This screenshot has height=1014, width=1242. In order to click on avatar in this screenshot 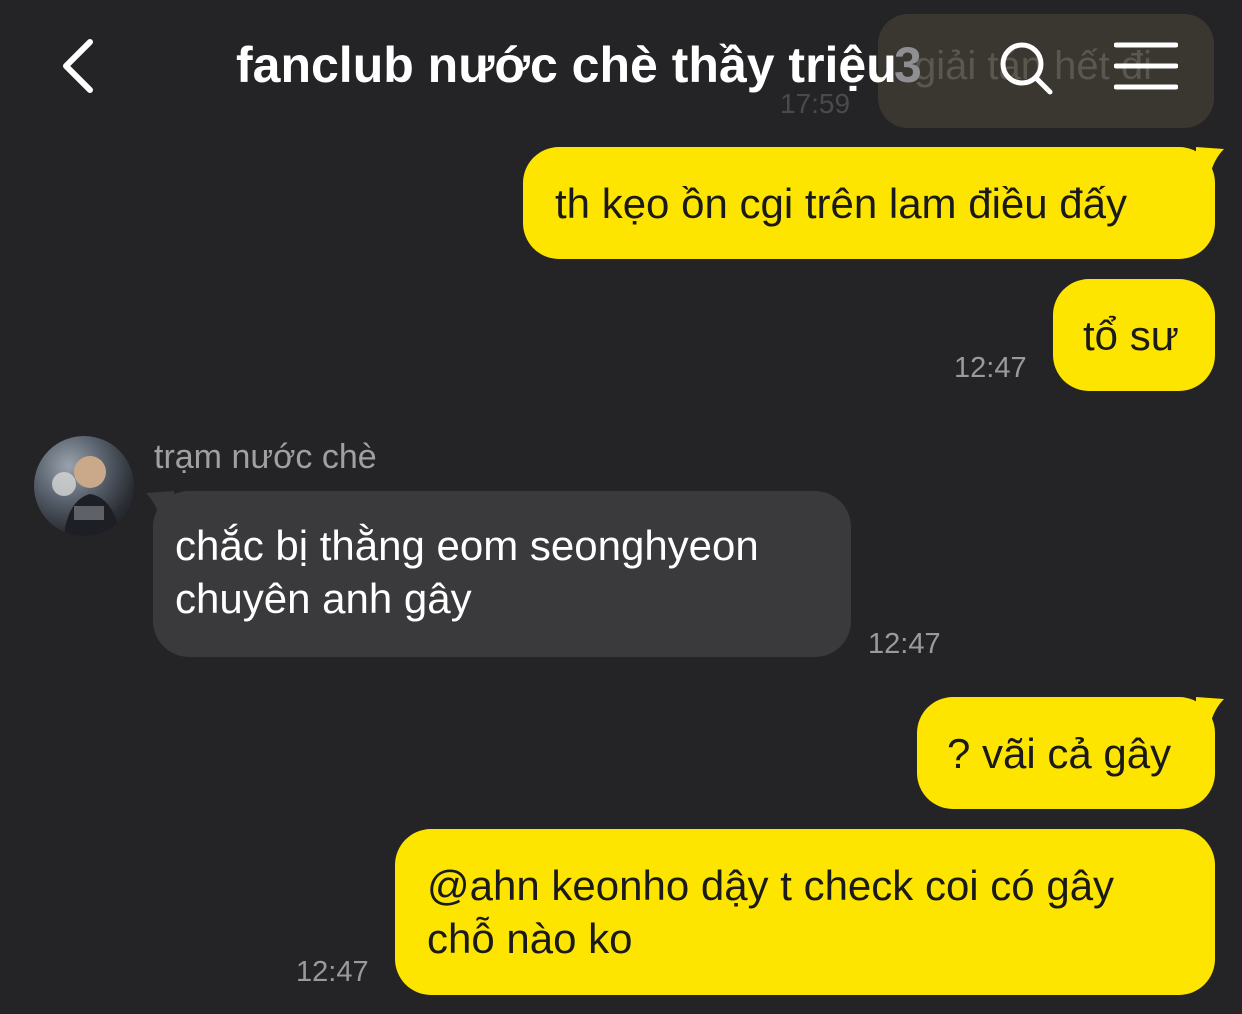, I will do `click(84, 486)`.